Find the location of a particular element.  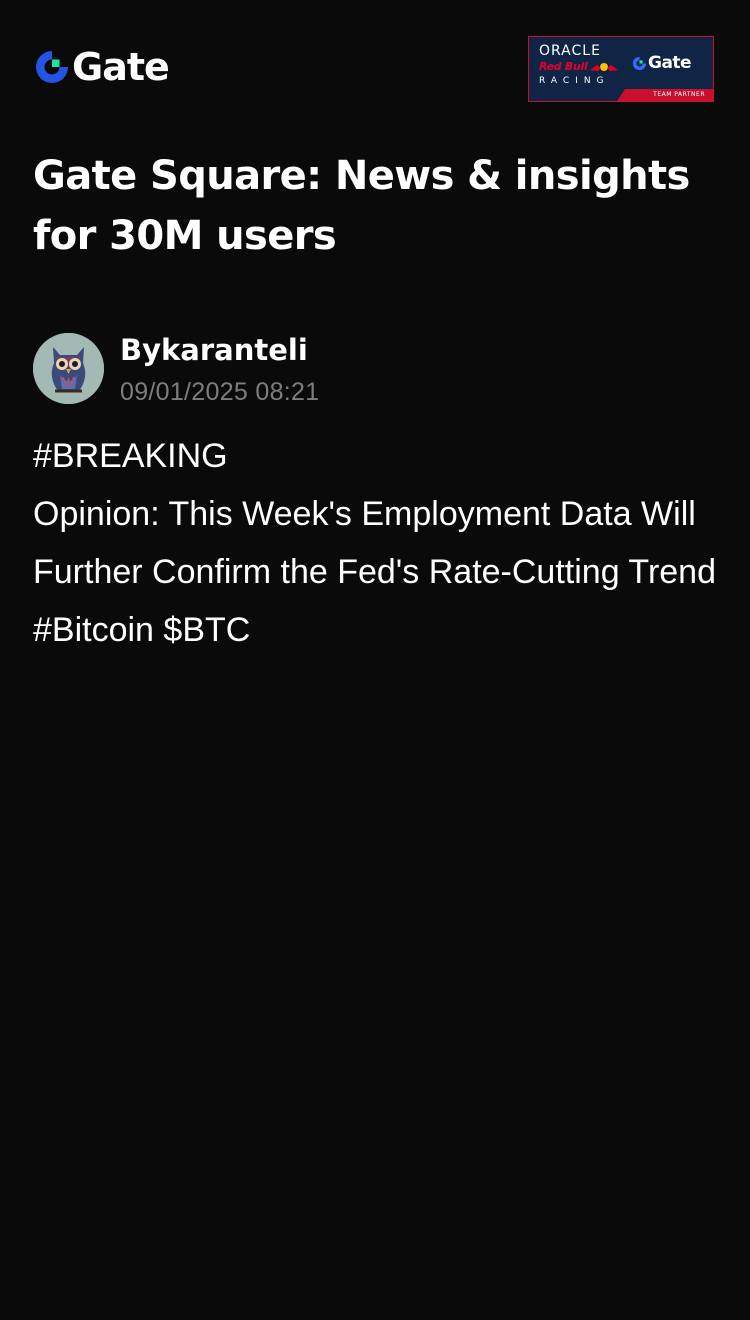

hashtag-breaking: #BREAKING is located at coordinates (378, 456).